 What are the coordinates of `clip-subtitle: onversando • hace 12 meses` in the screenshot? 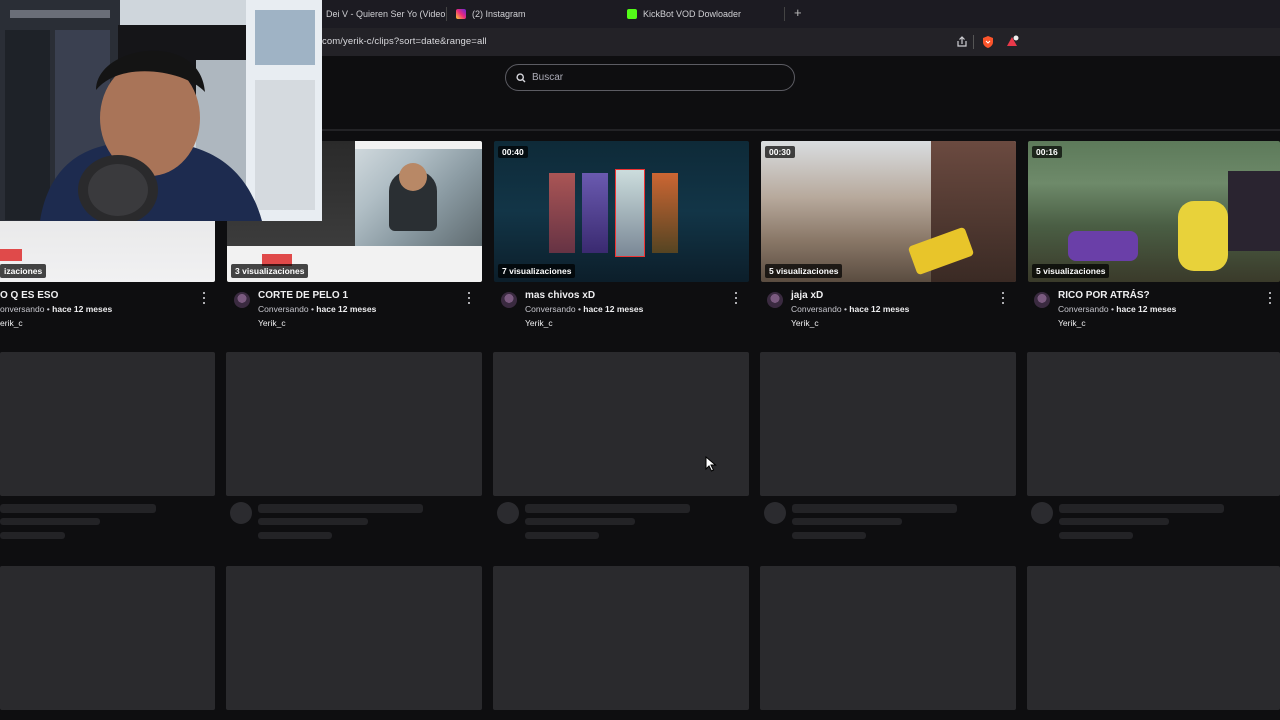 It's located at (56, 309).